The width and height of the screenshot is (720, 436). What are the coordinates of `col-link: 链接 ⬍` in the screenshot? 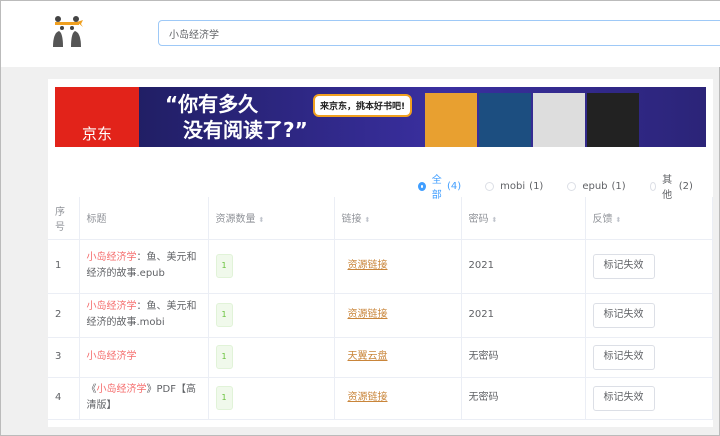 It's located at (398, 218).